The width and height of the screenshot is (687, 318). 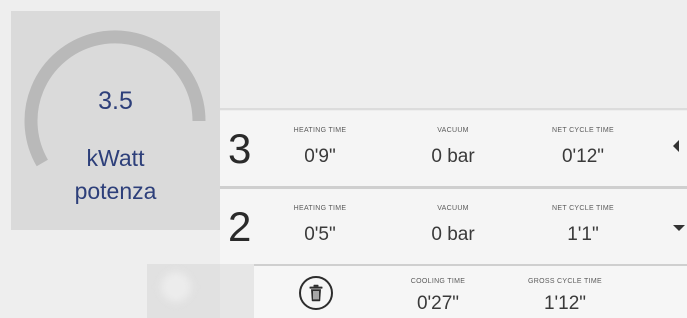 I want to click on triangle-left-icon, so click(x=676, y=146).